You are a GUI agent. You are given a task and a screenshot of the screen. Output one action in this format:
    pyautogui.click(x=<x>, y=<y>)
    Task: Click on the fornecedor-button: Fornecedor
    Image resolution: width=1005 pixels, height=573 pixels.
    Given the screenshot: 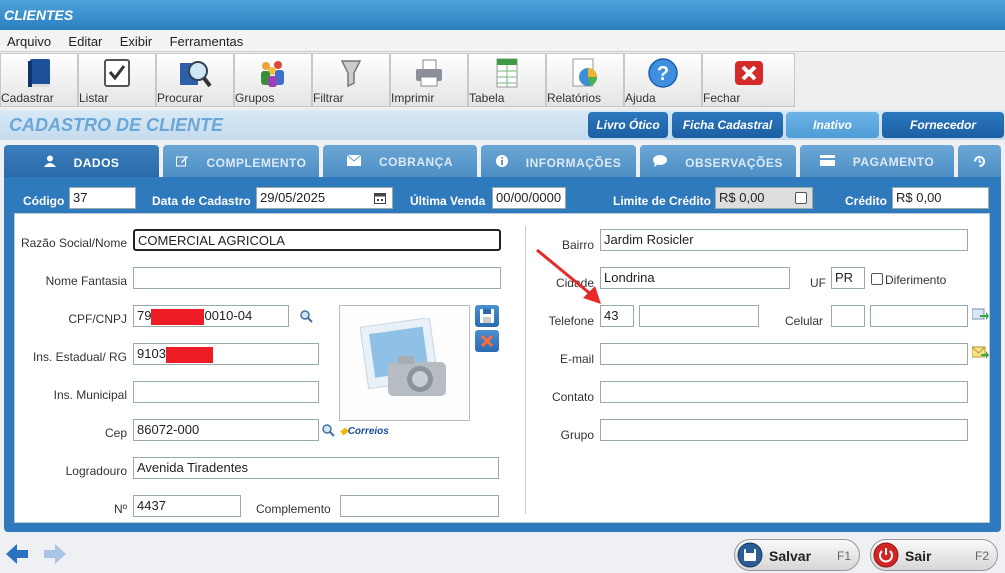 What is the action you would take?
    pyautogui.click(x=943, y=125)
    